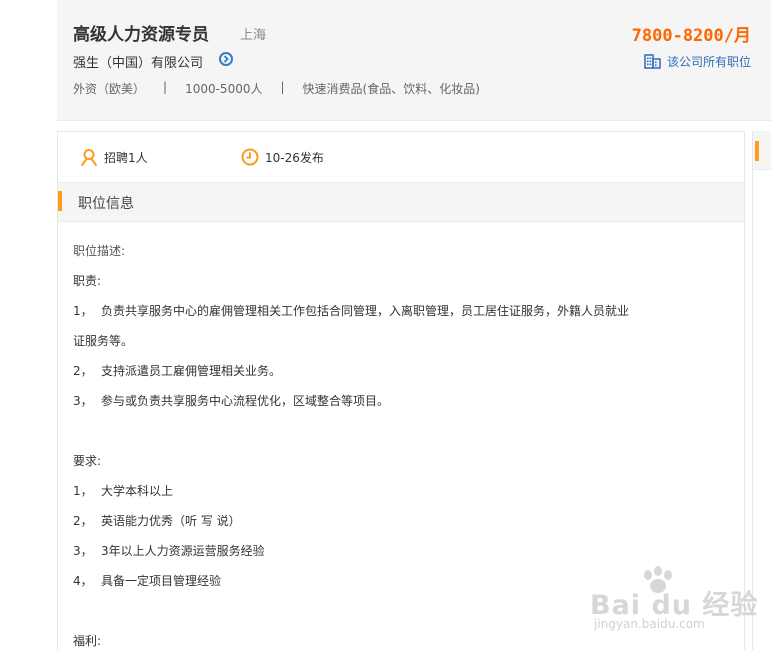  I want to click on building-icon, so click(652, 61).